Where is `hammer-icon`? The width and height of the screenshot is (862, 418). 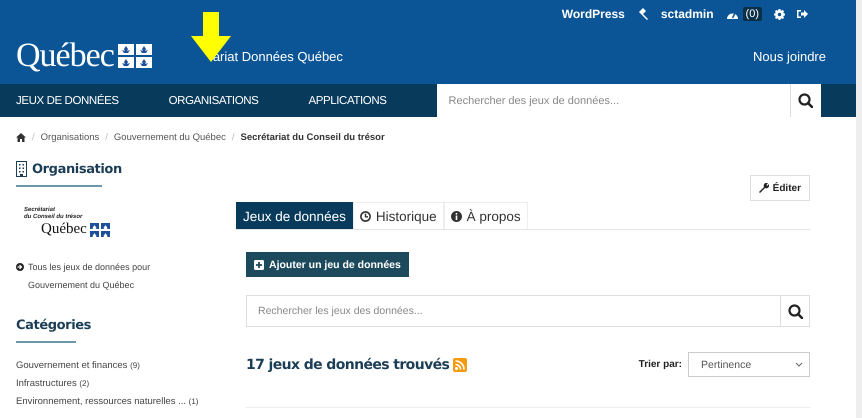 hammer-icon is located at coordinates (642, 14).